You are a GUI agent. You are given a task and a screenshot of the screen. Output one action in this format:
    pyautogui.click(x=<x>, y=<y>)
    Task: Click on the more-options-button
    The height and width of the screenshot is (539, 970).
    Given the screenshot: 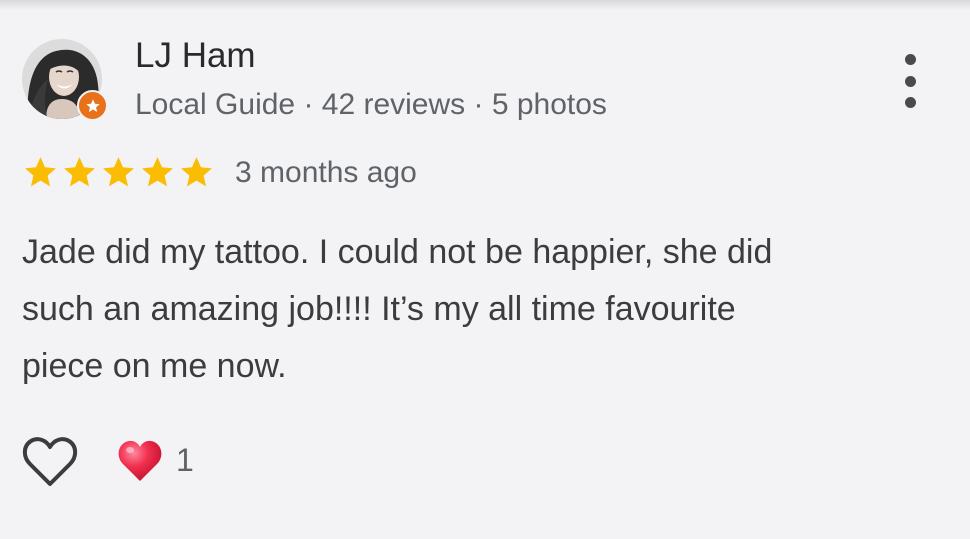 What is the action you would take?
    pyautogui.click(x=910, y=81)
    